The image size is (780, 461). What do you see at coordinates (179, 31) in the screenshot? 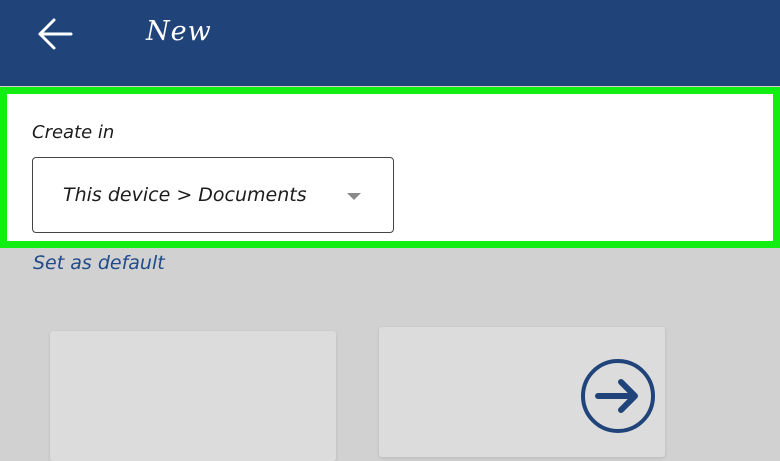
I see `page-title: New` at bounding box center [179, 31].